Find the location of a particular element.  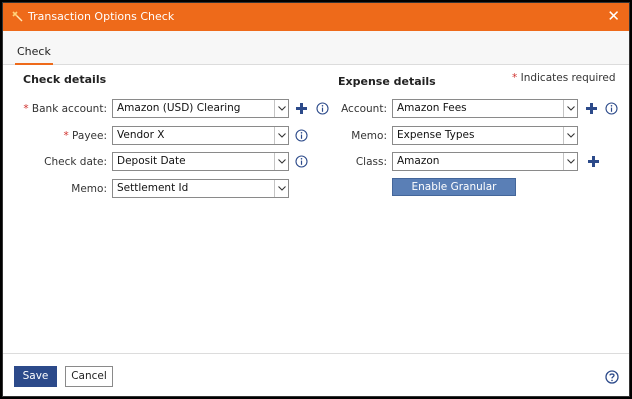

account-select: Amazon Fees is located at coordinates (485, 108).